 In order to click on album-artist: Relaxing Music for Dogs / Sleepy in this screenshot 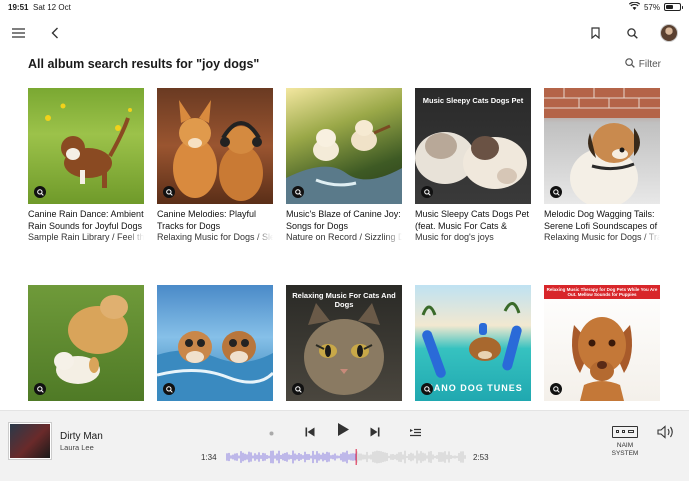, I will do `click(215, 237)`.